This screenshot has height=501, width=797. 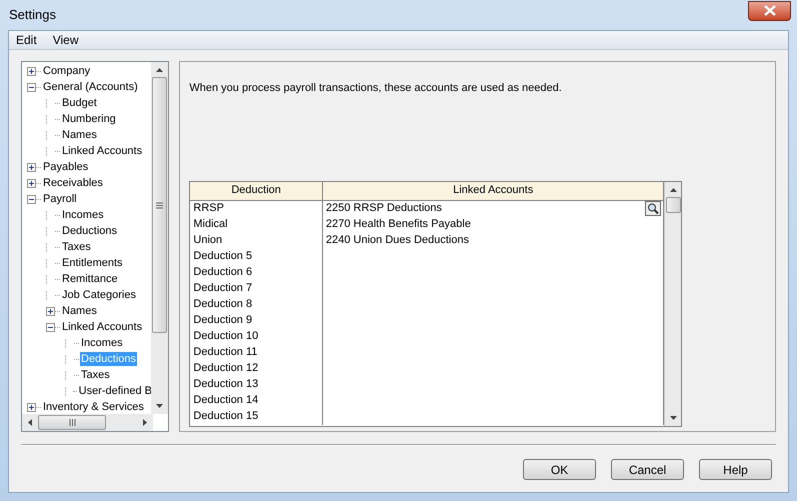 What do you see at coordinates (225, 336) in the screenshot?
I see `table-cell: Deduction 10` at bounding box center [225, 336].